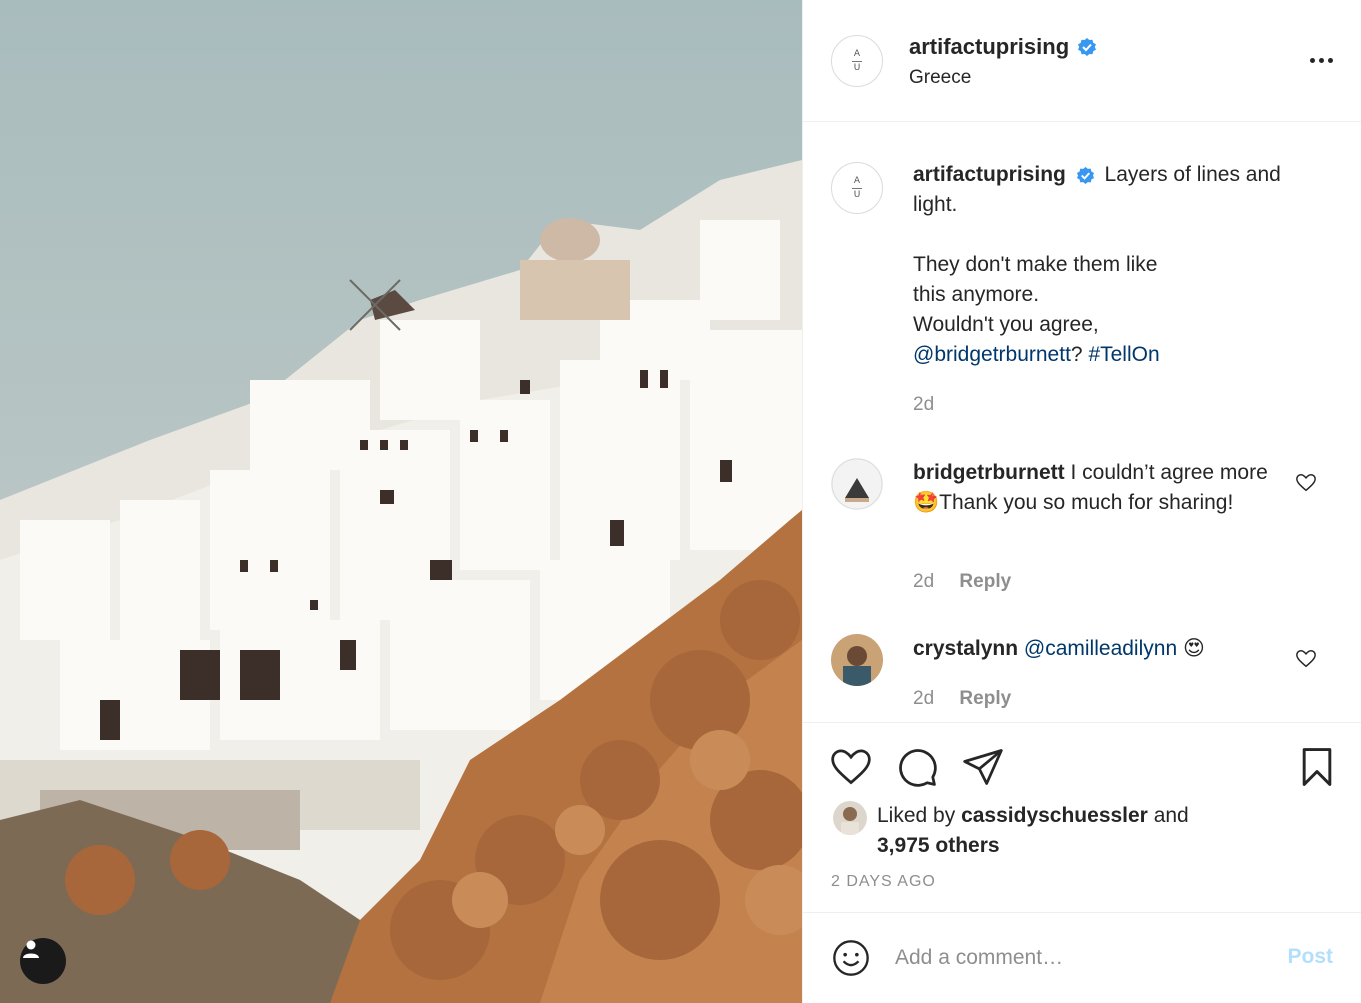  What do you see at coordinates (851, 958) in the screenshot?
I see `smiley-icon` at bounding box center [851, 958].